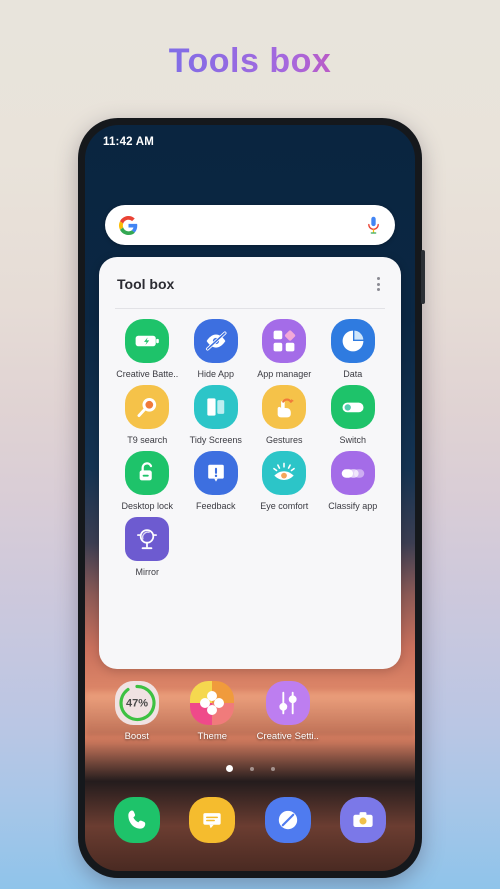 This screenshot has width=500, height=889. I want to click on toolbox-item-switch: Switch, so click(353, 415).